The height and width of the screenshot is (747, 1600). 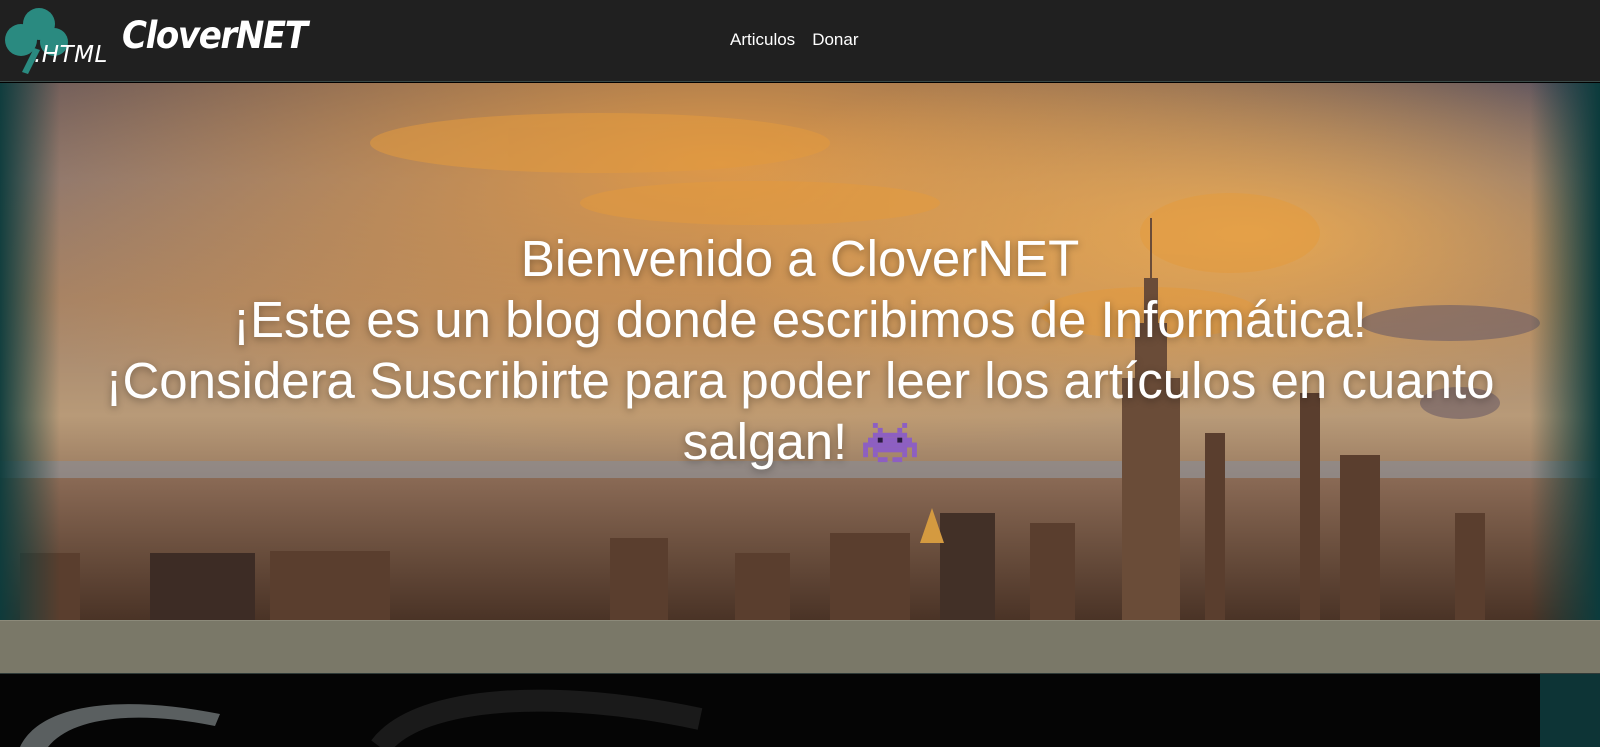 I want to click on dark-section, so click(x=800, y=710).